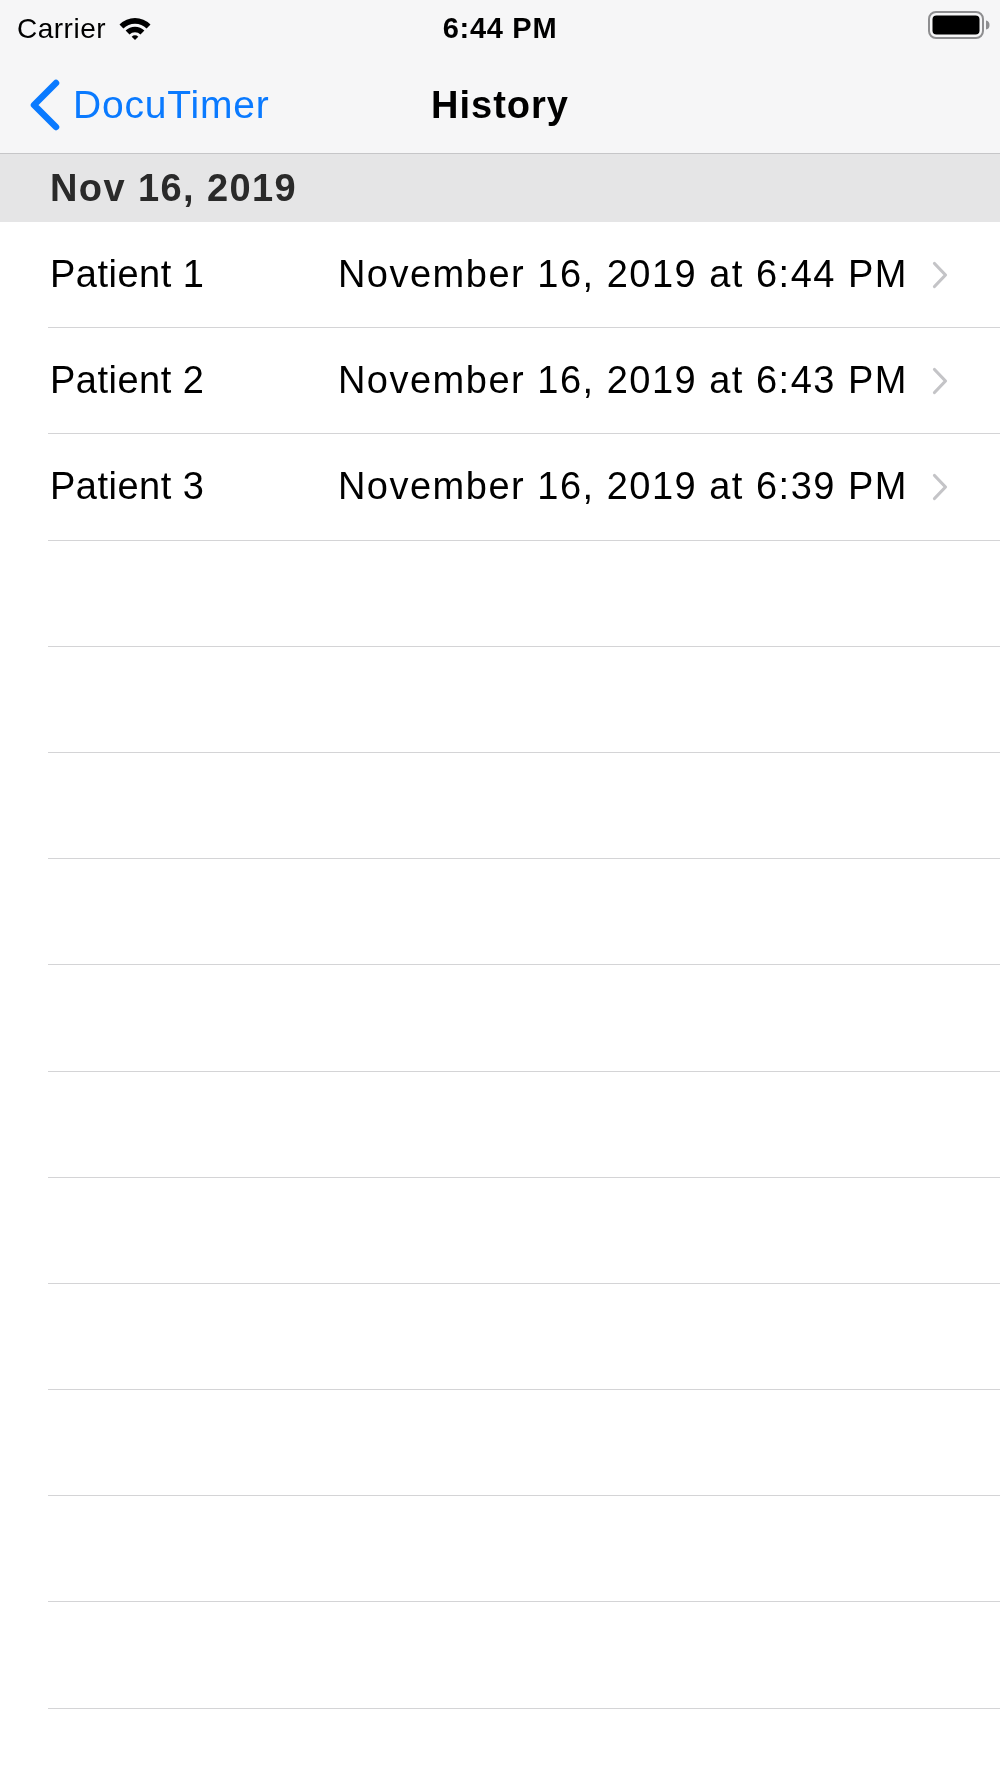 The width and height of the screenshot is (1000, 1778). Describe the element at coordinates (128, 381) in the screenshot. I see `patient-name: Patient 2` at that location.